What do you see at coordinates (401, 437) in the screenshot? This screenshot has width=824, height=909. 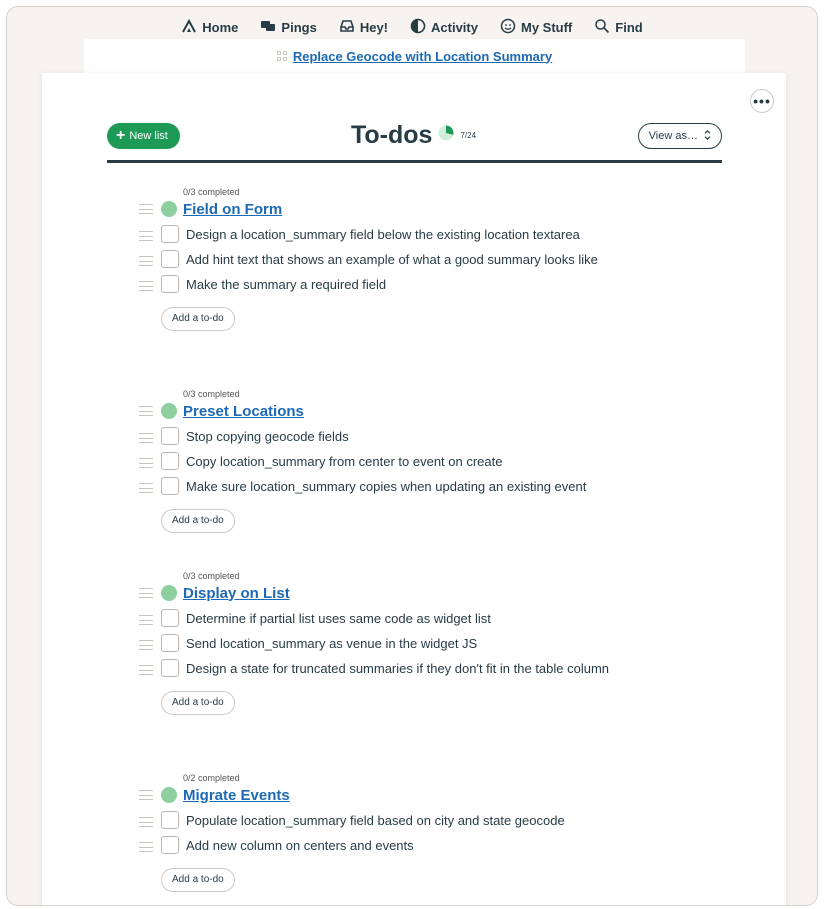 I see `todo-text: Stop copying geocode fields` at bounding box center [401, 437].